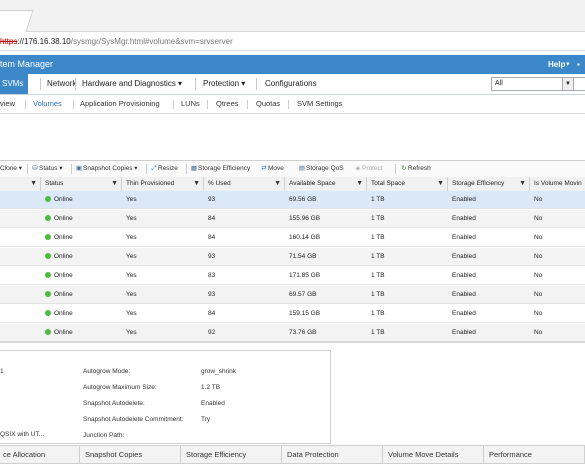 Image resolution: width=585 pixels, height=470 pixels. What do you see at coordinates (81, 184) in the screenshot?
I see `column-header-status: Status ▼` at bounding box center [81, 184].